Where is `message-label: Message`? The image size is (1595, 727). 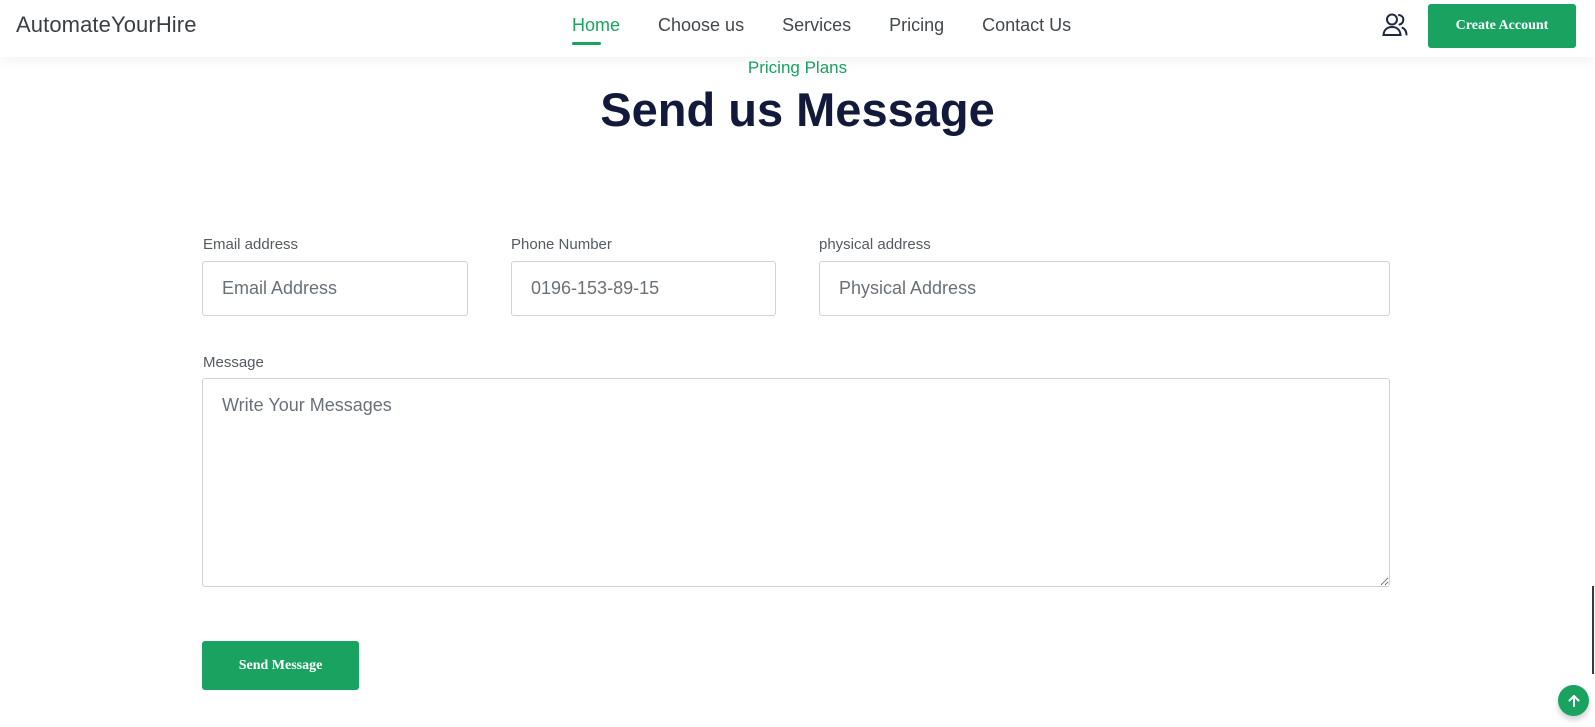
message-label: Message is located at coordinates (233, 362).